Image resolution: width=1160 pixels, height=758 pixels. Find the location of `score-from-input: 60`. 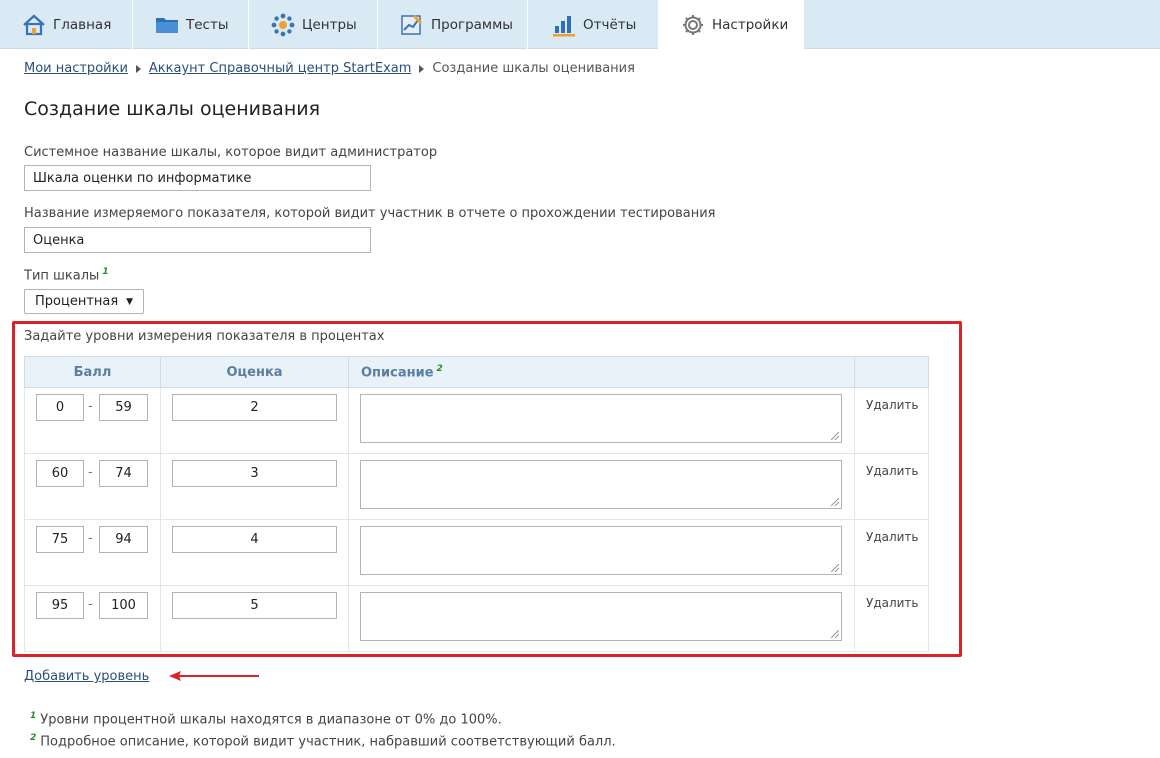

score-from-input: 60 is located at coordinates (60, 473).